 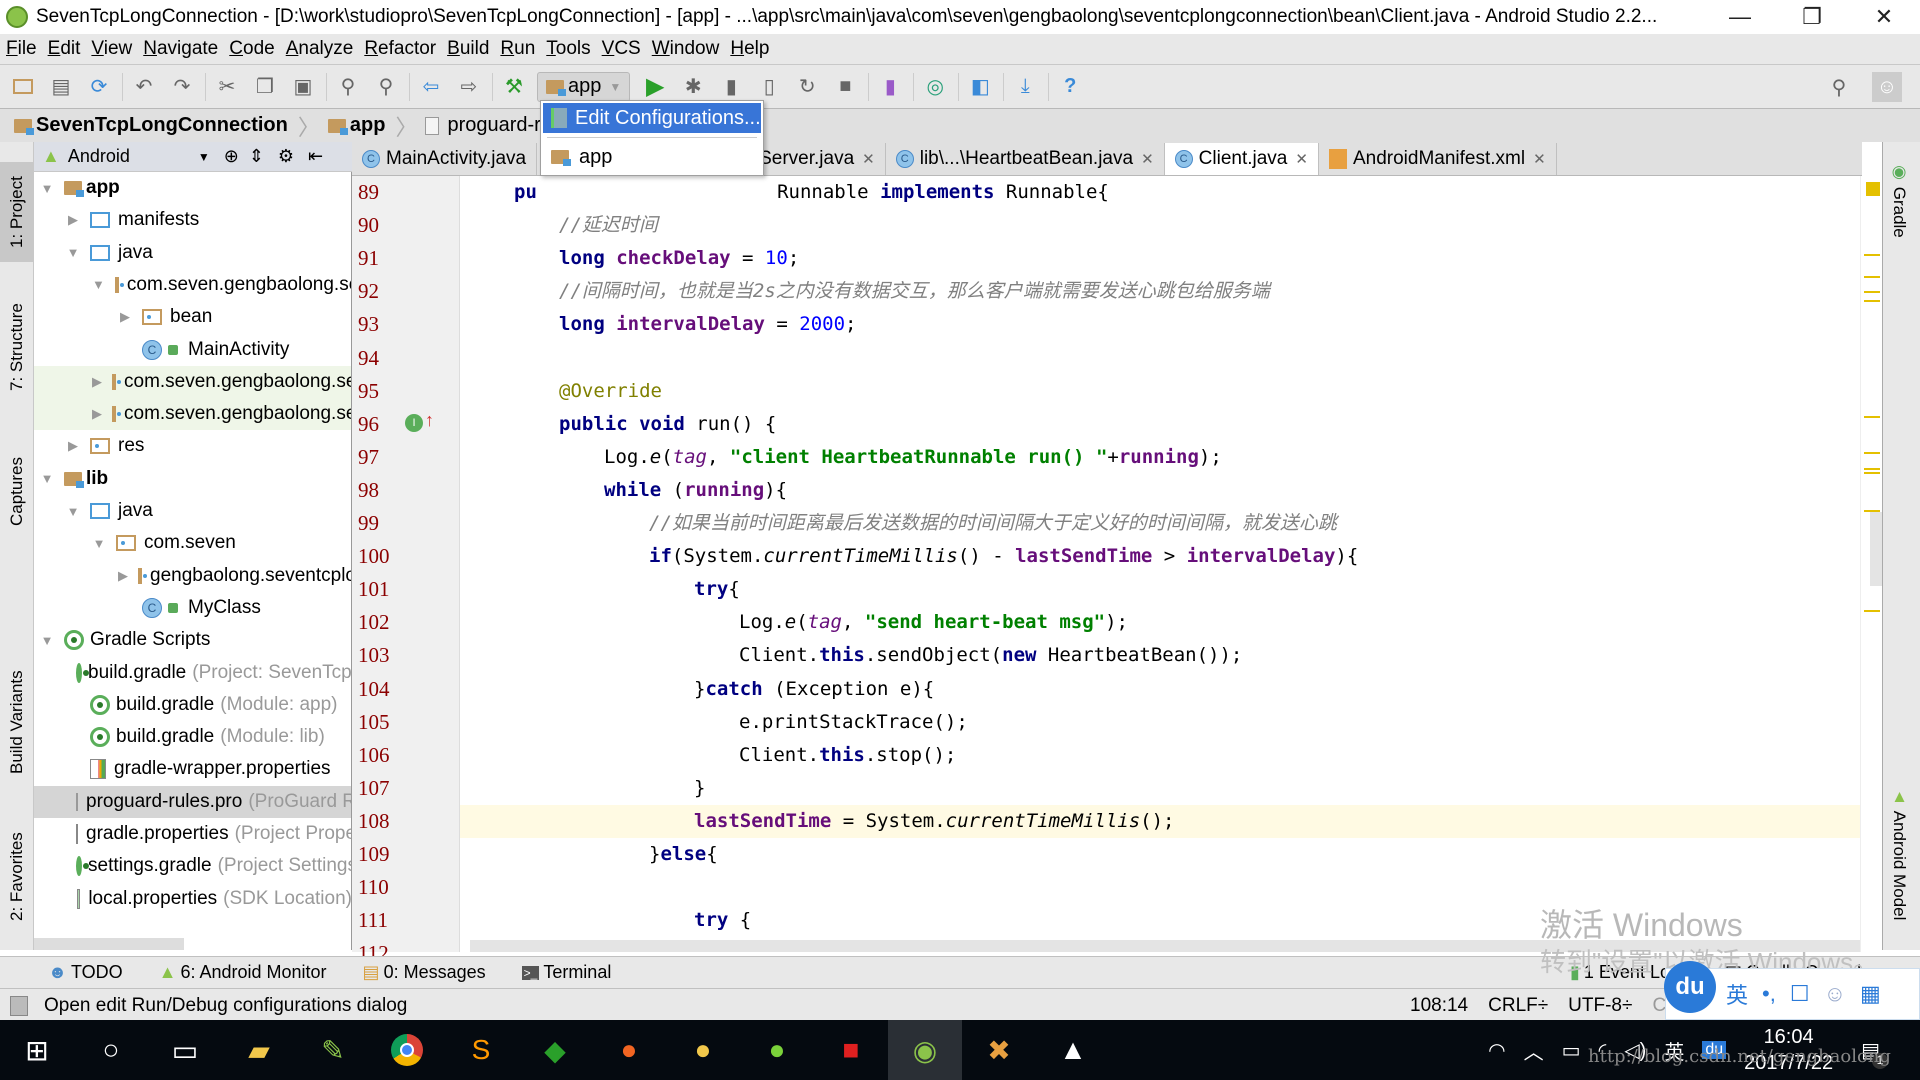 I want to click on apply-changes-icon: ↻, so click(x=807, y=87).